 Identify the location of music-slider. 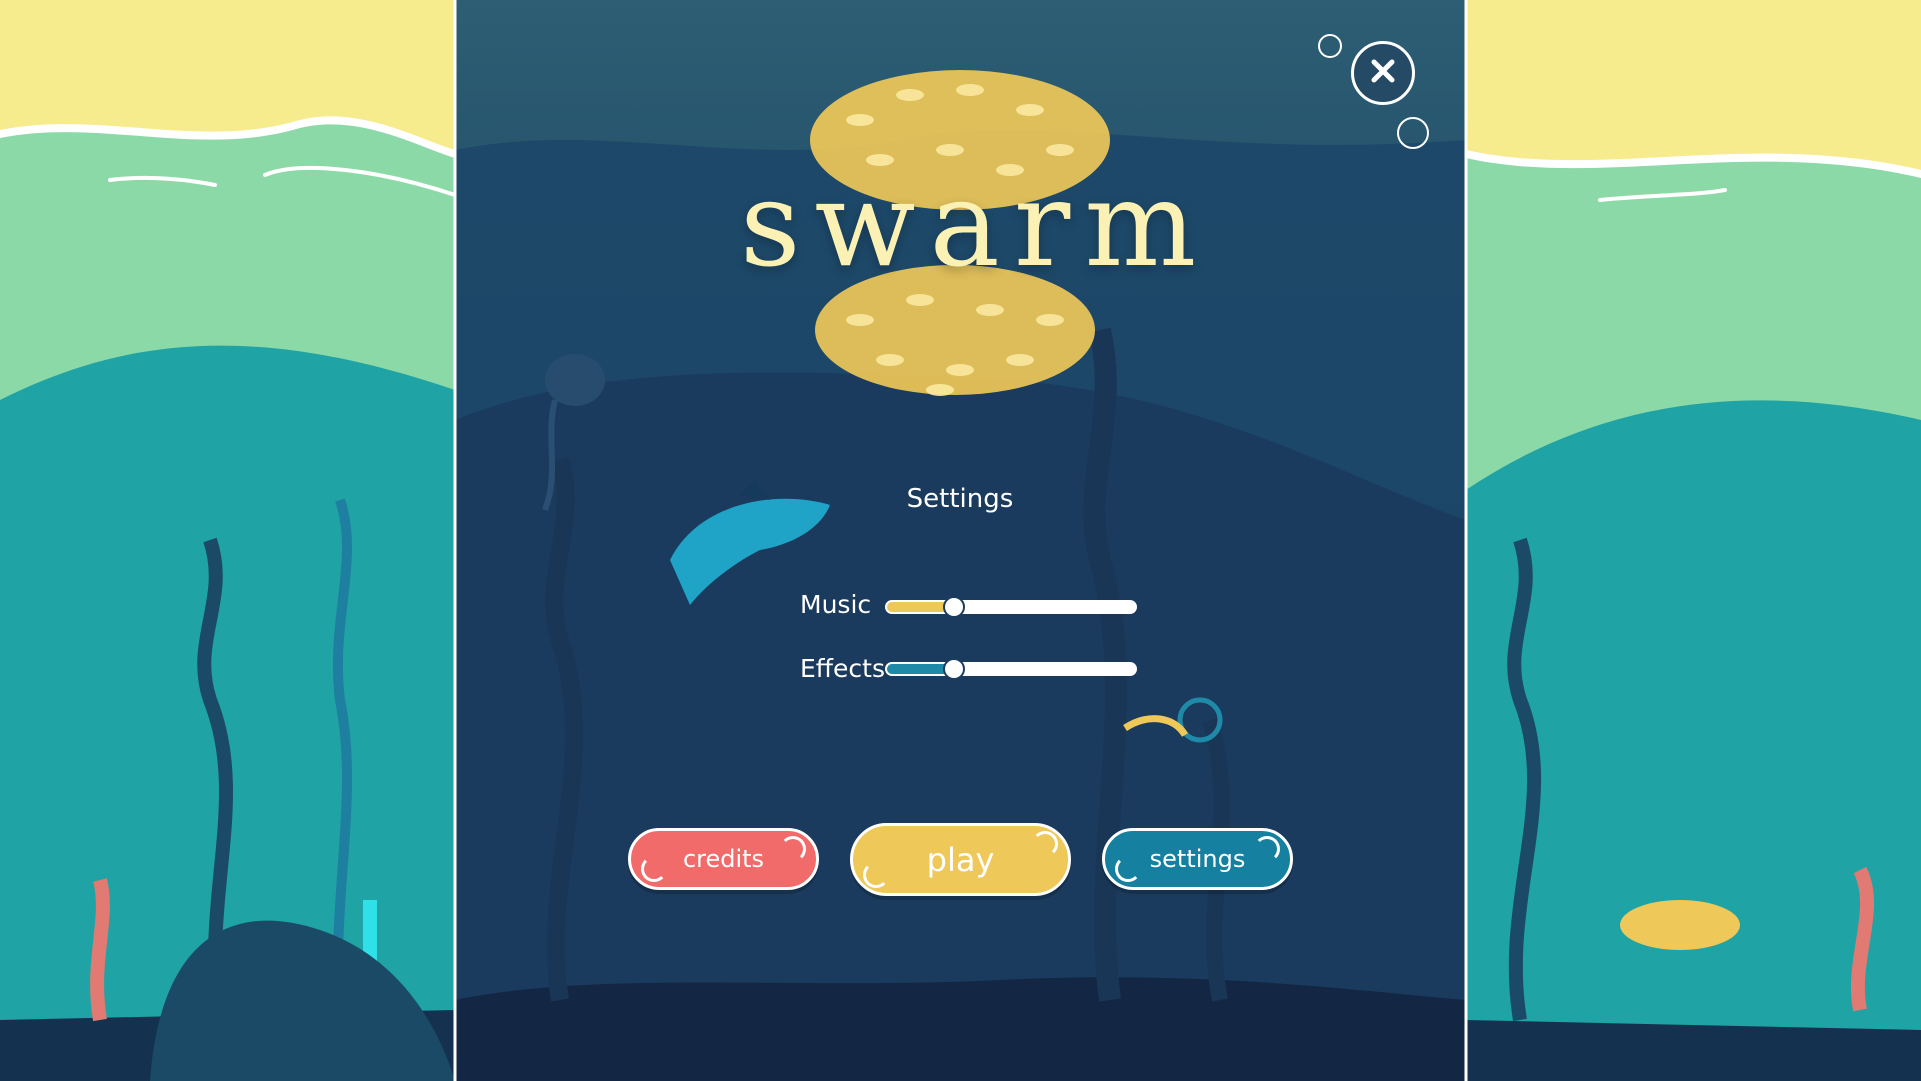
(1011, 607).